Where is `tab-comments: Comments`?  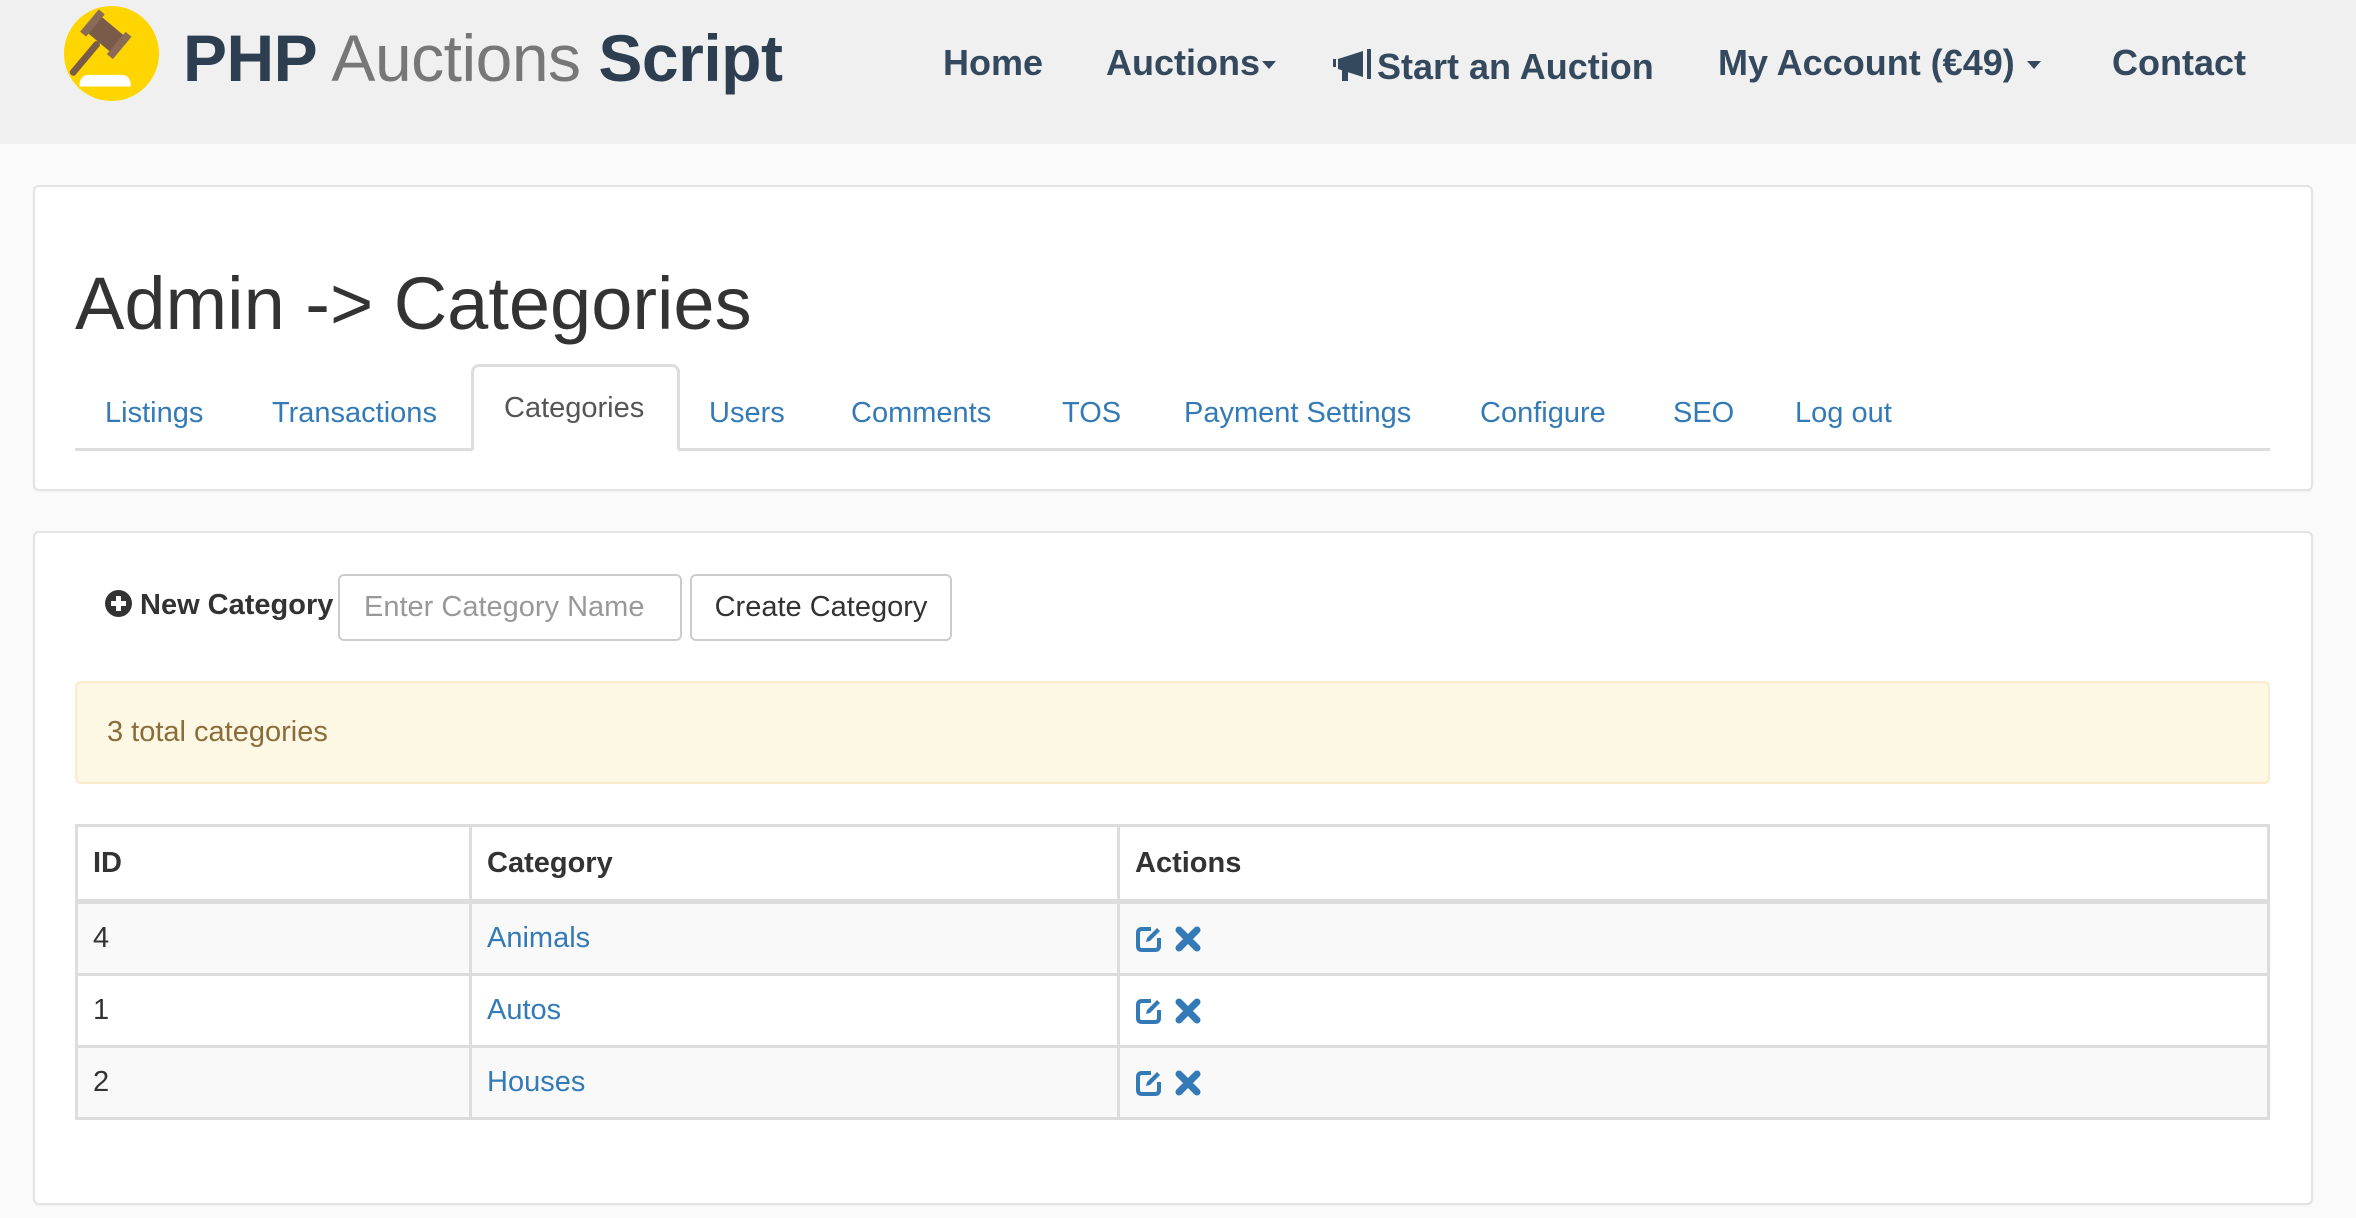 tab-comments: Comments is located at coordinates (921, 413).